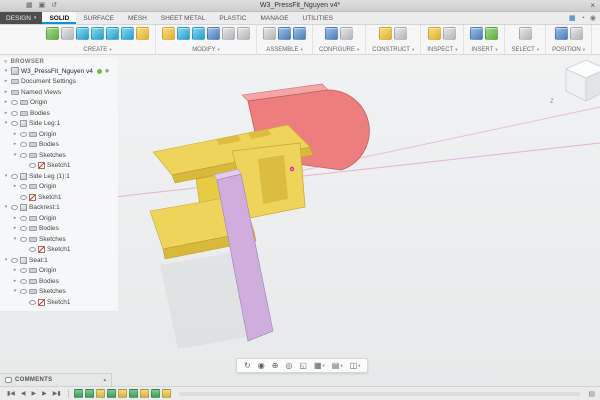 The image size is (600, 400). Describe the element at coordinates (284, 50) in the screenshot. I see `toolbar-group-label-assemble: ASSEMBLE ▾` at that location.